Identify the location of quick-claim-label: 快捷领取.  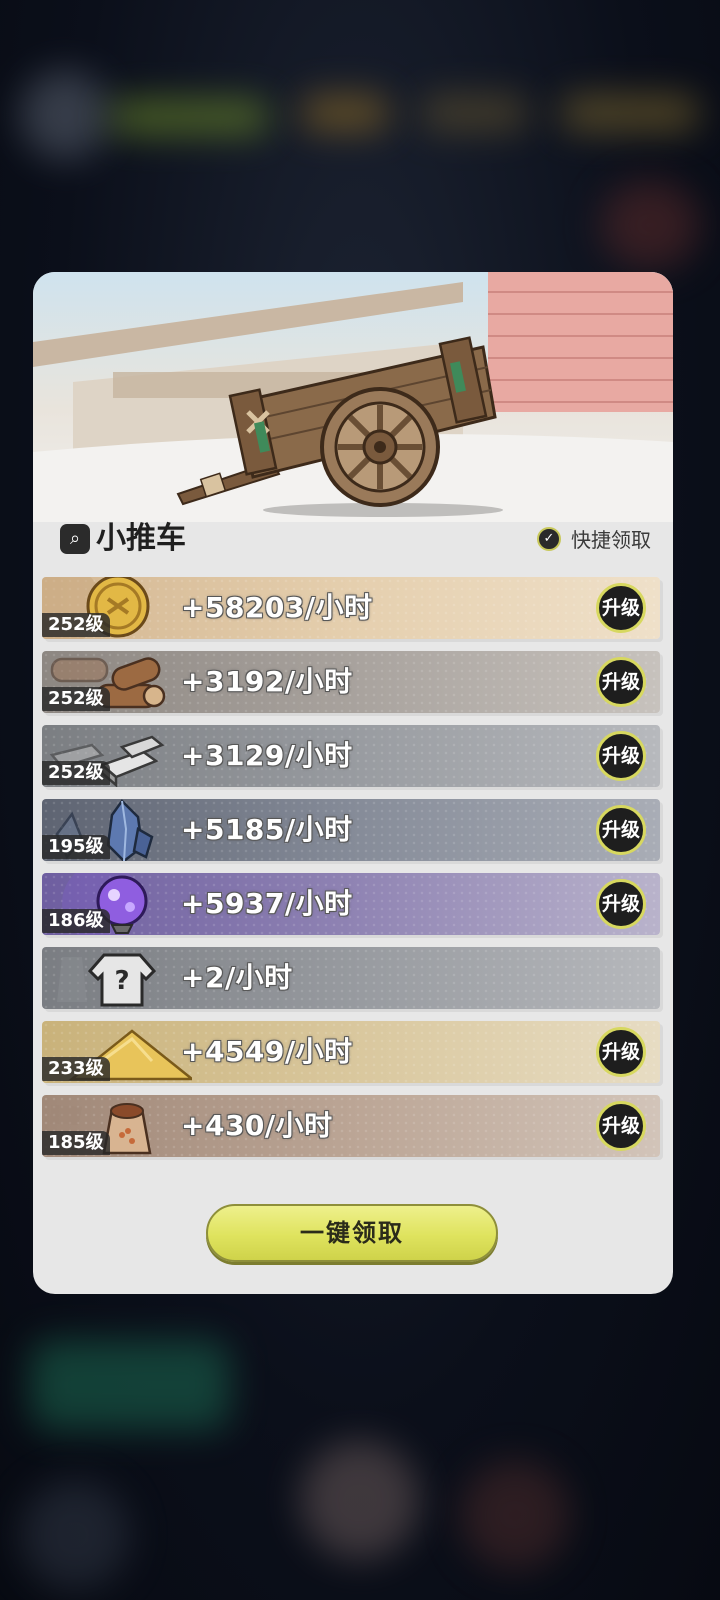
(611, 540).